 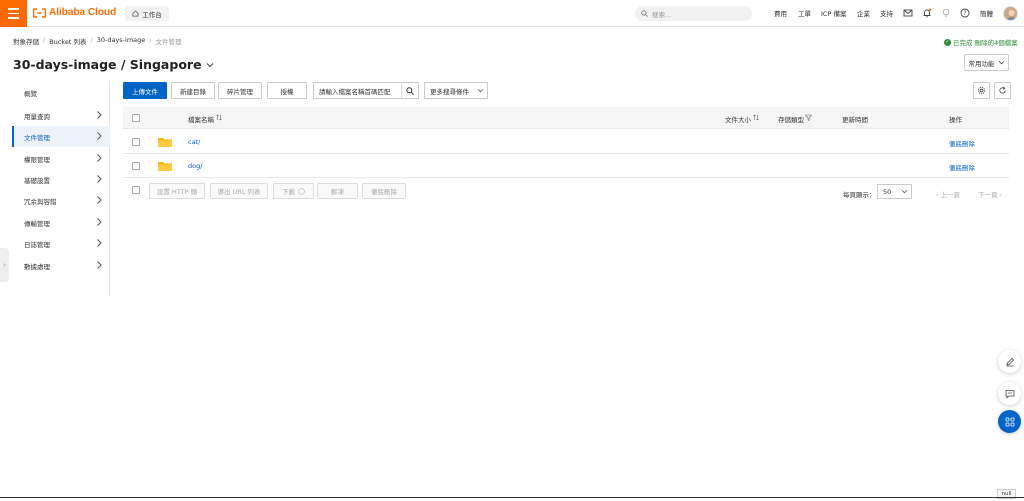 I want to click on per-page-value: 50, so click(x=887, y=191).